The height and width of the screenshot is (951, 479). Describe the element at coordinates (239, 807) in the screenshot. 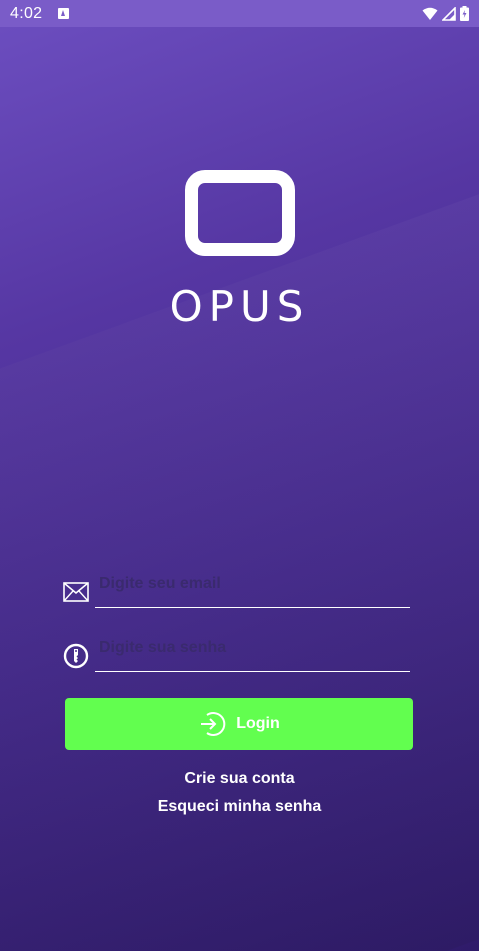

I see `forgot-password-link: Esqueci minha senha` at that location.